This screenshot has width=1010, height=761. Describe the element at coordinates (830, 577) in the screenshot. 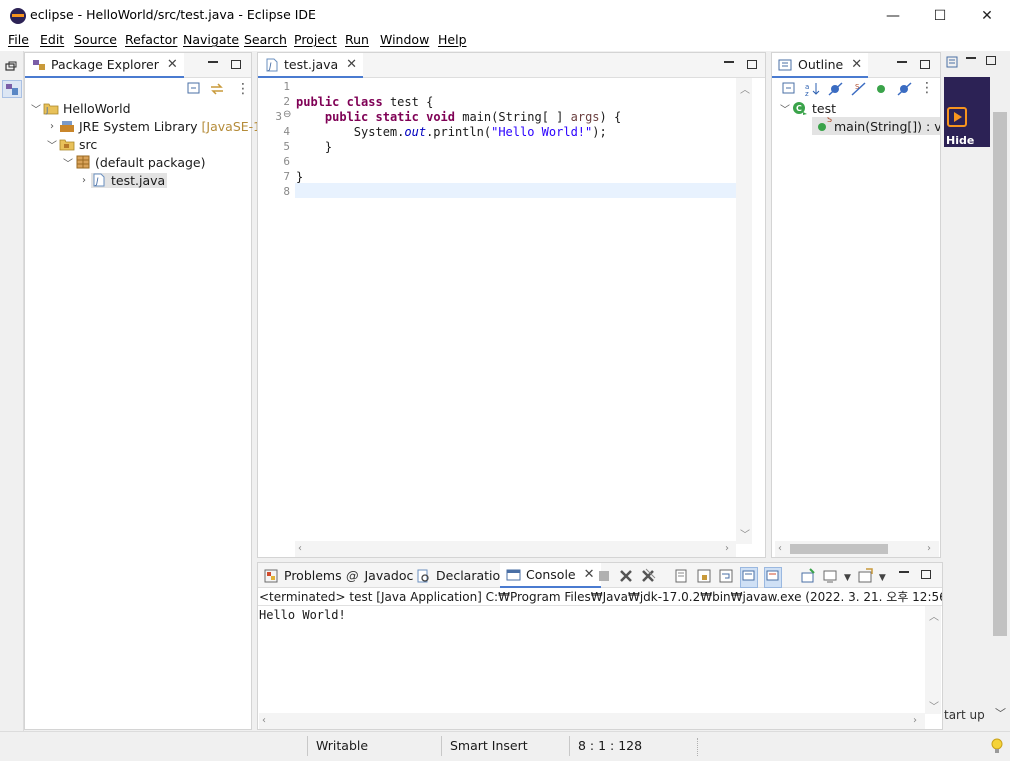

I see `display-selected-console-icon` at that location.